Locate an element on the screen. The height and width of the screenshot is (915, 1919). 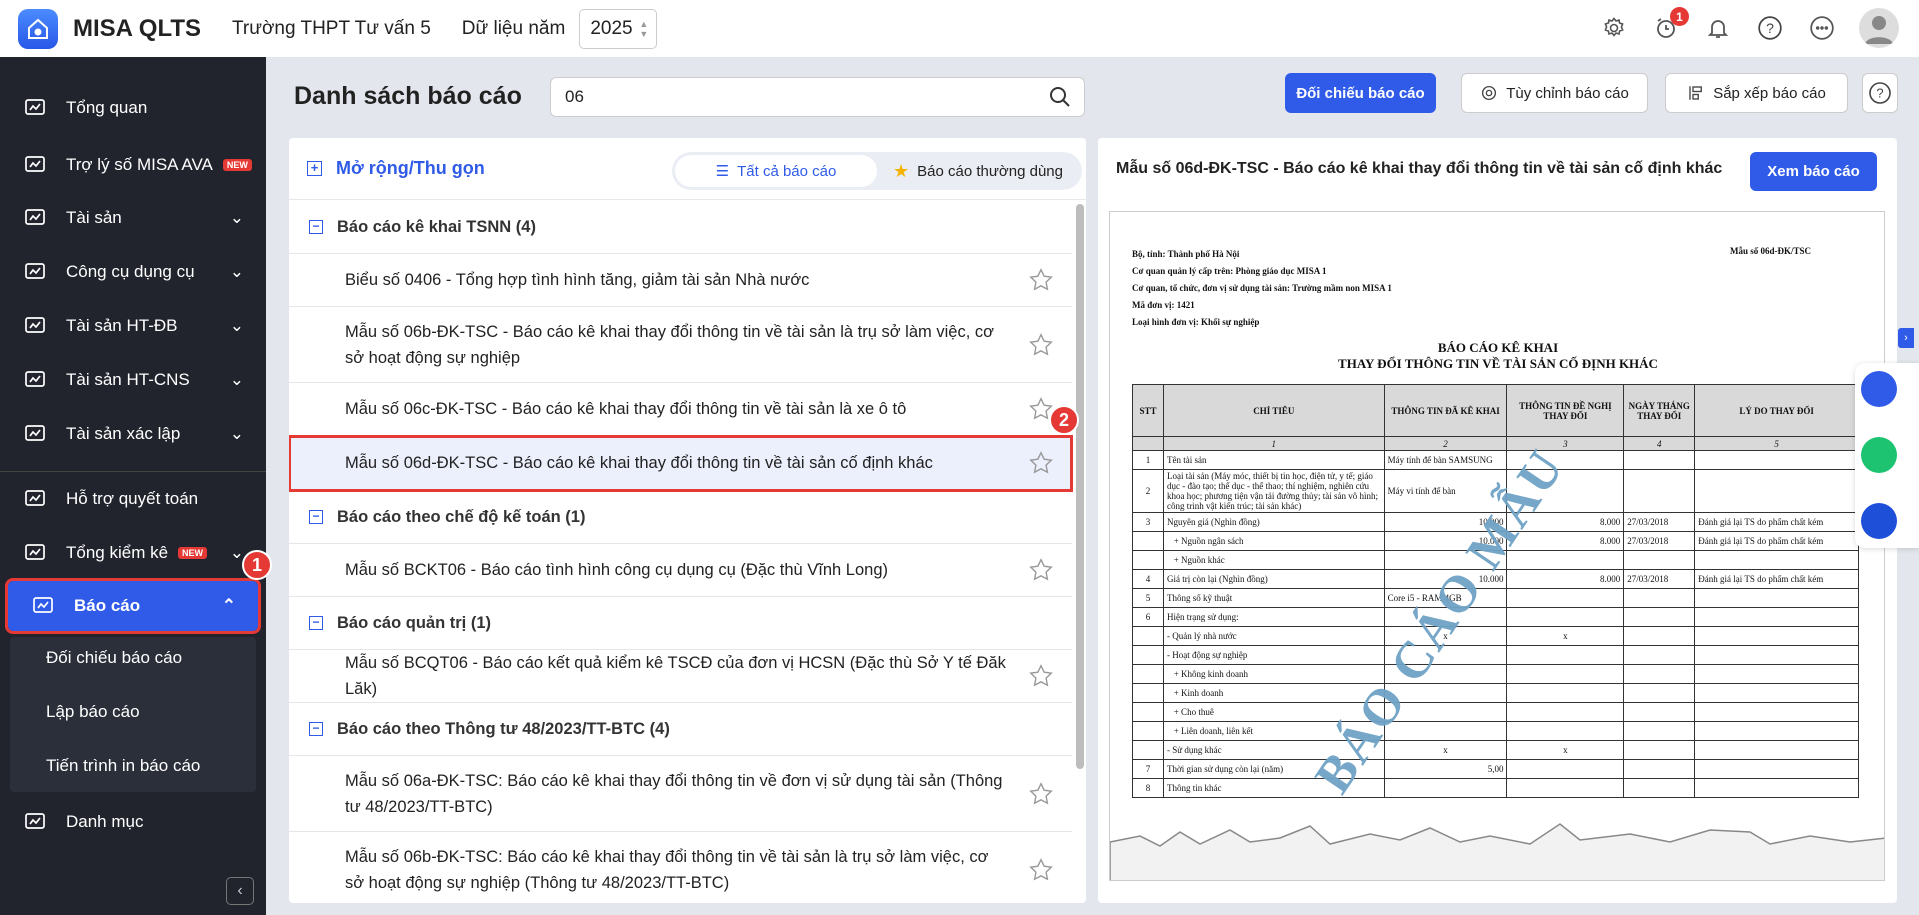
avatar is located at coordinates (1879, 28).